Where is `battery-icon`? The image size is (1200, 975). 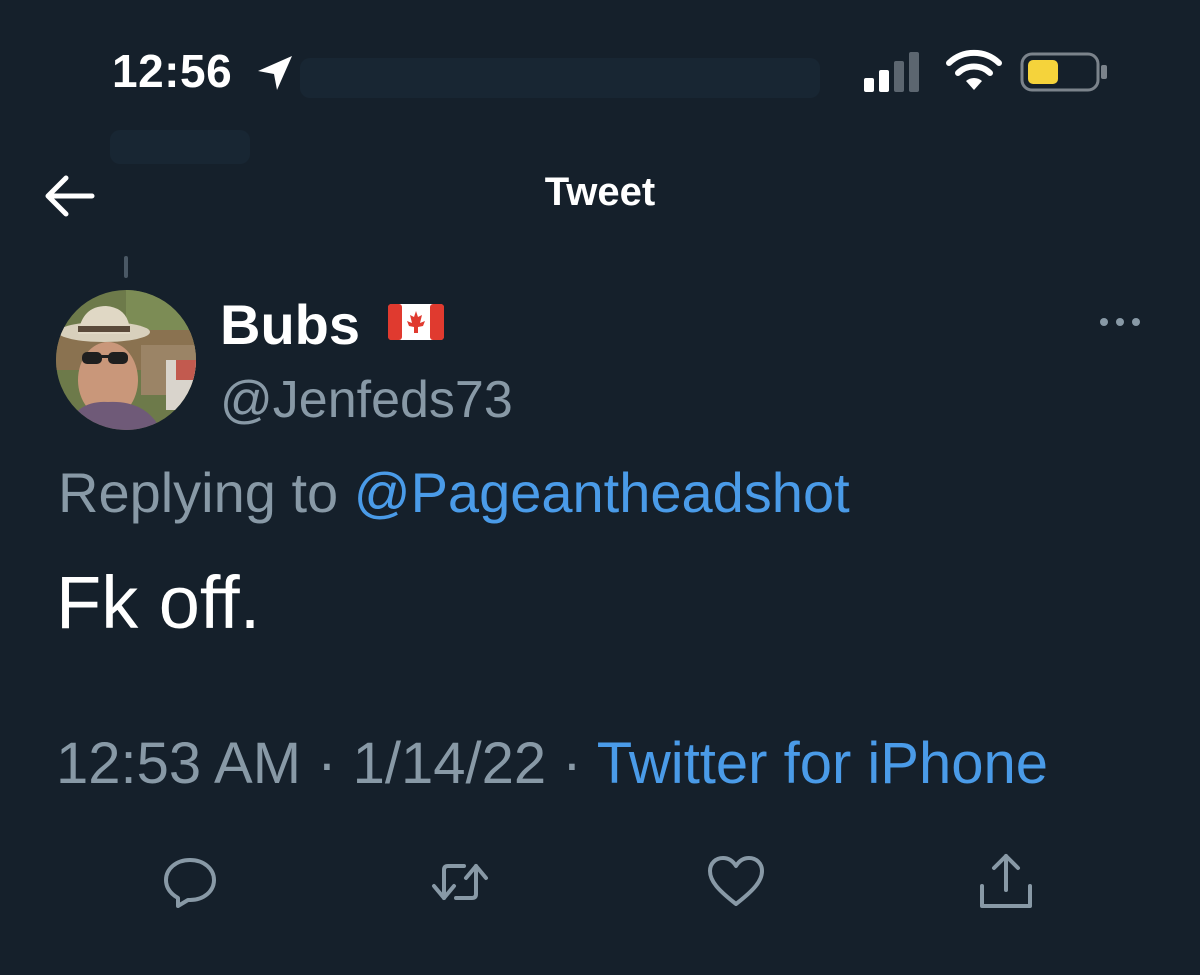
battery-icon is located at coordinates (1065, 72).